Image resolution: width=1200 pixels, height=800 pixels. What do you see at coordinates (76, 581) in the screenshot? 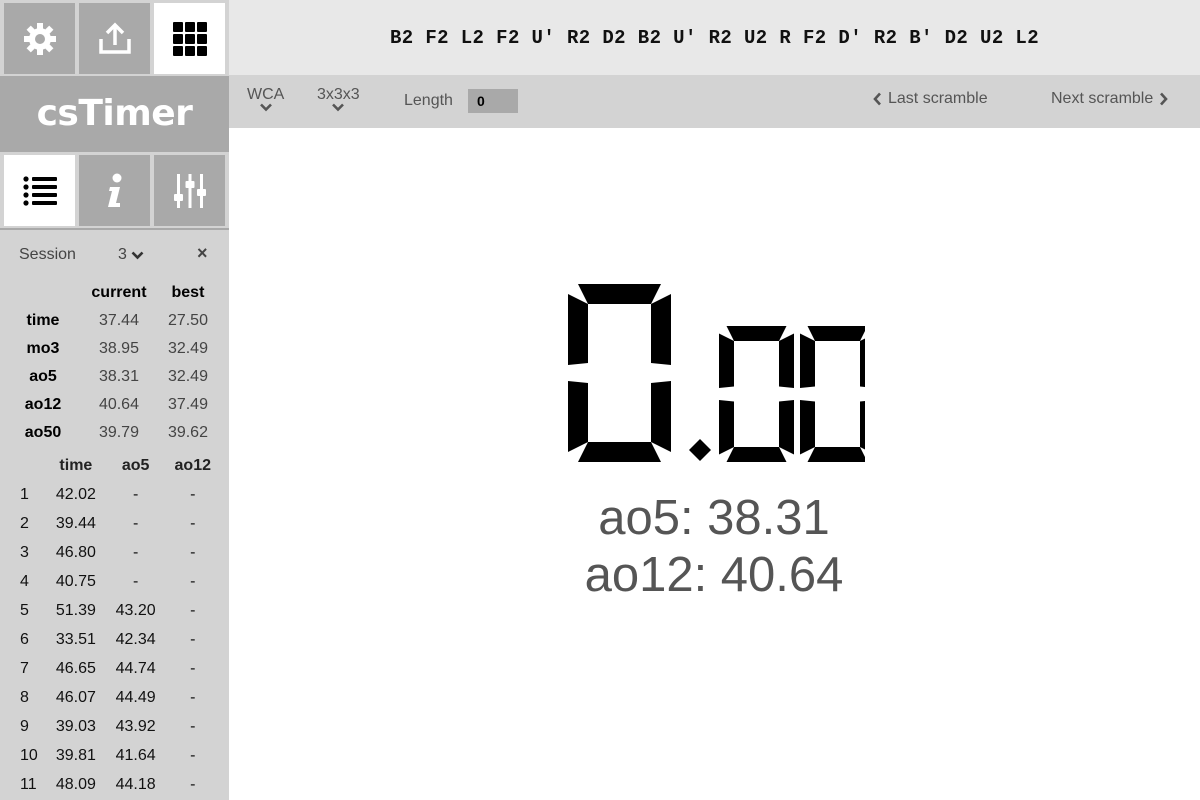
I see `times-time-cell: 40.75` at bounding box center [76, 581].